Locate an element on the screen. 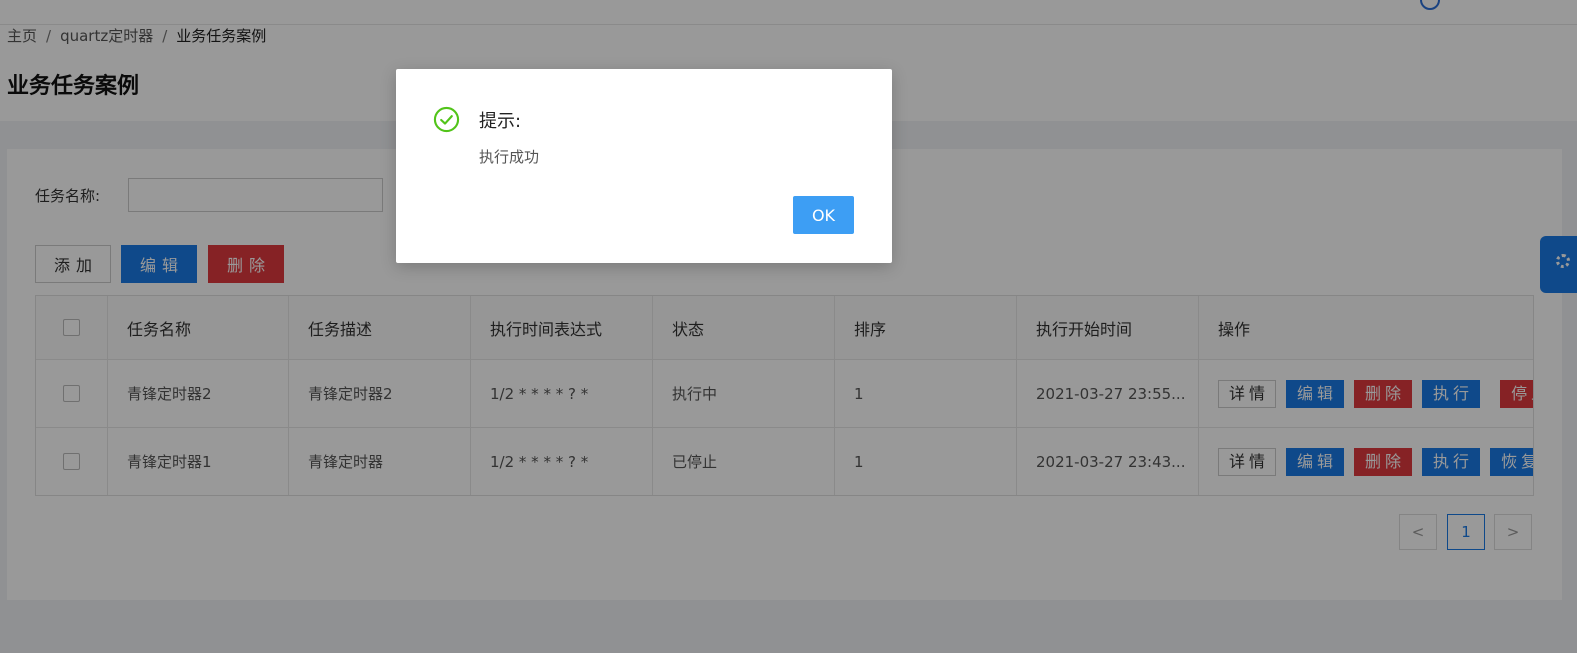  alert-dialog: 提示: 执行成功 OK is located at coordinates (644, 166).